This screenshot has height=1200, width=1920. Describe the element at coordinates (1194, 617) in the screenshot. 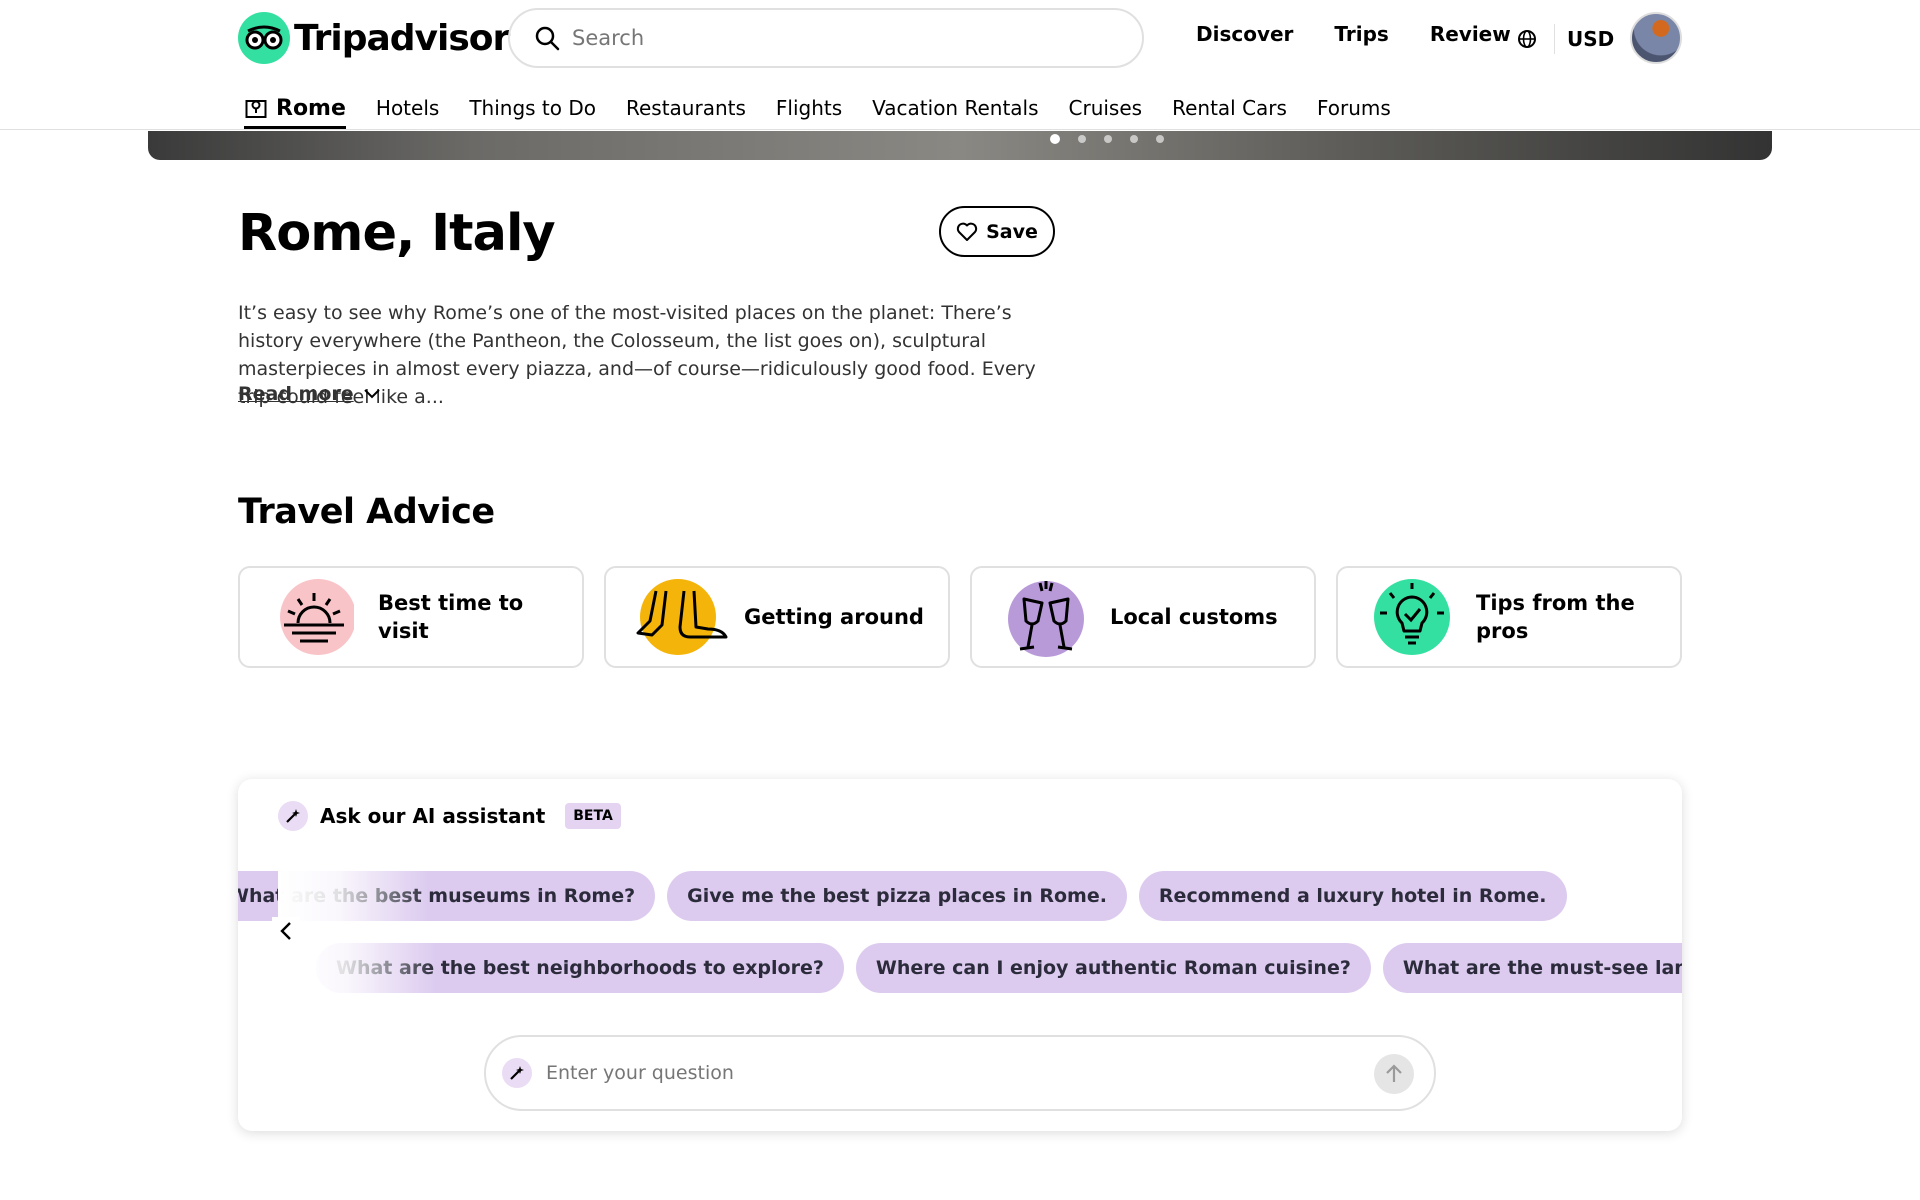

I see `advice-card-label: Local customs` at that location.